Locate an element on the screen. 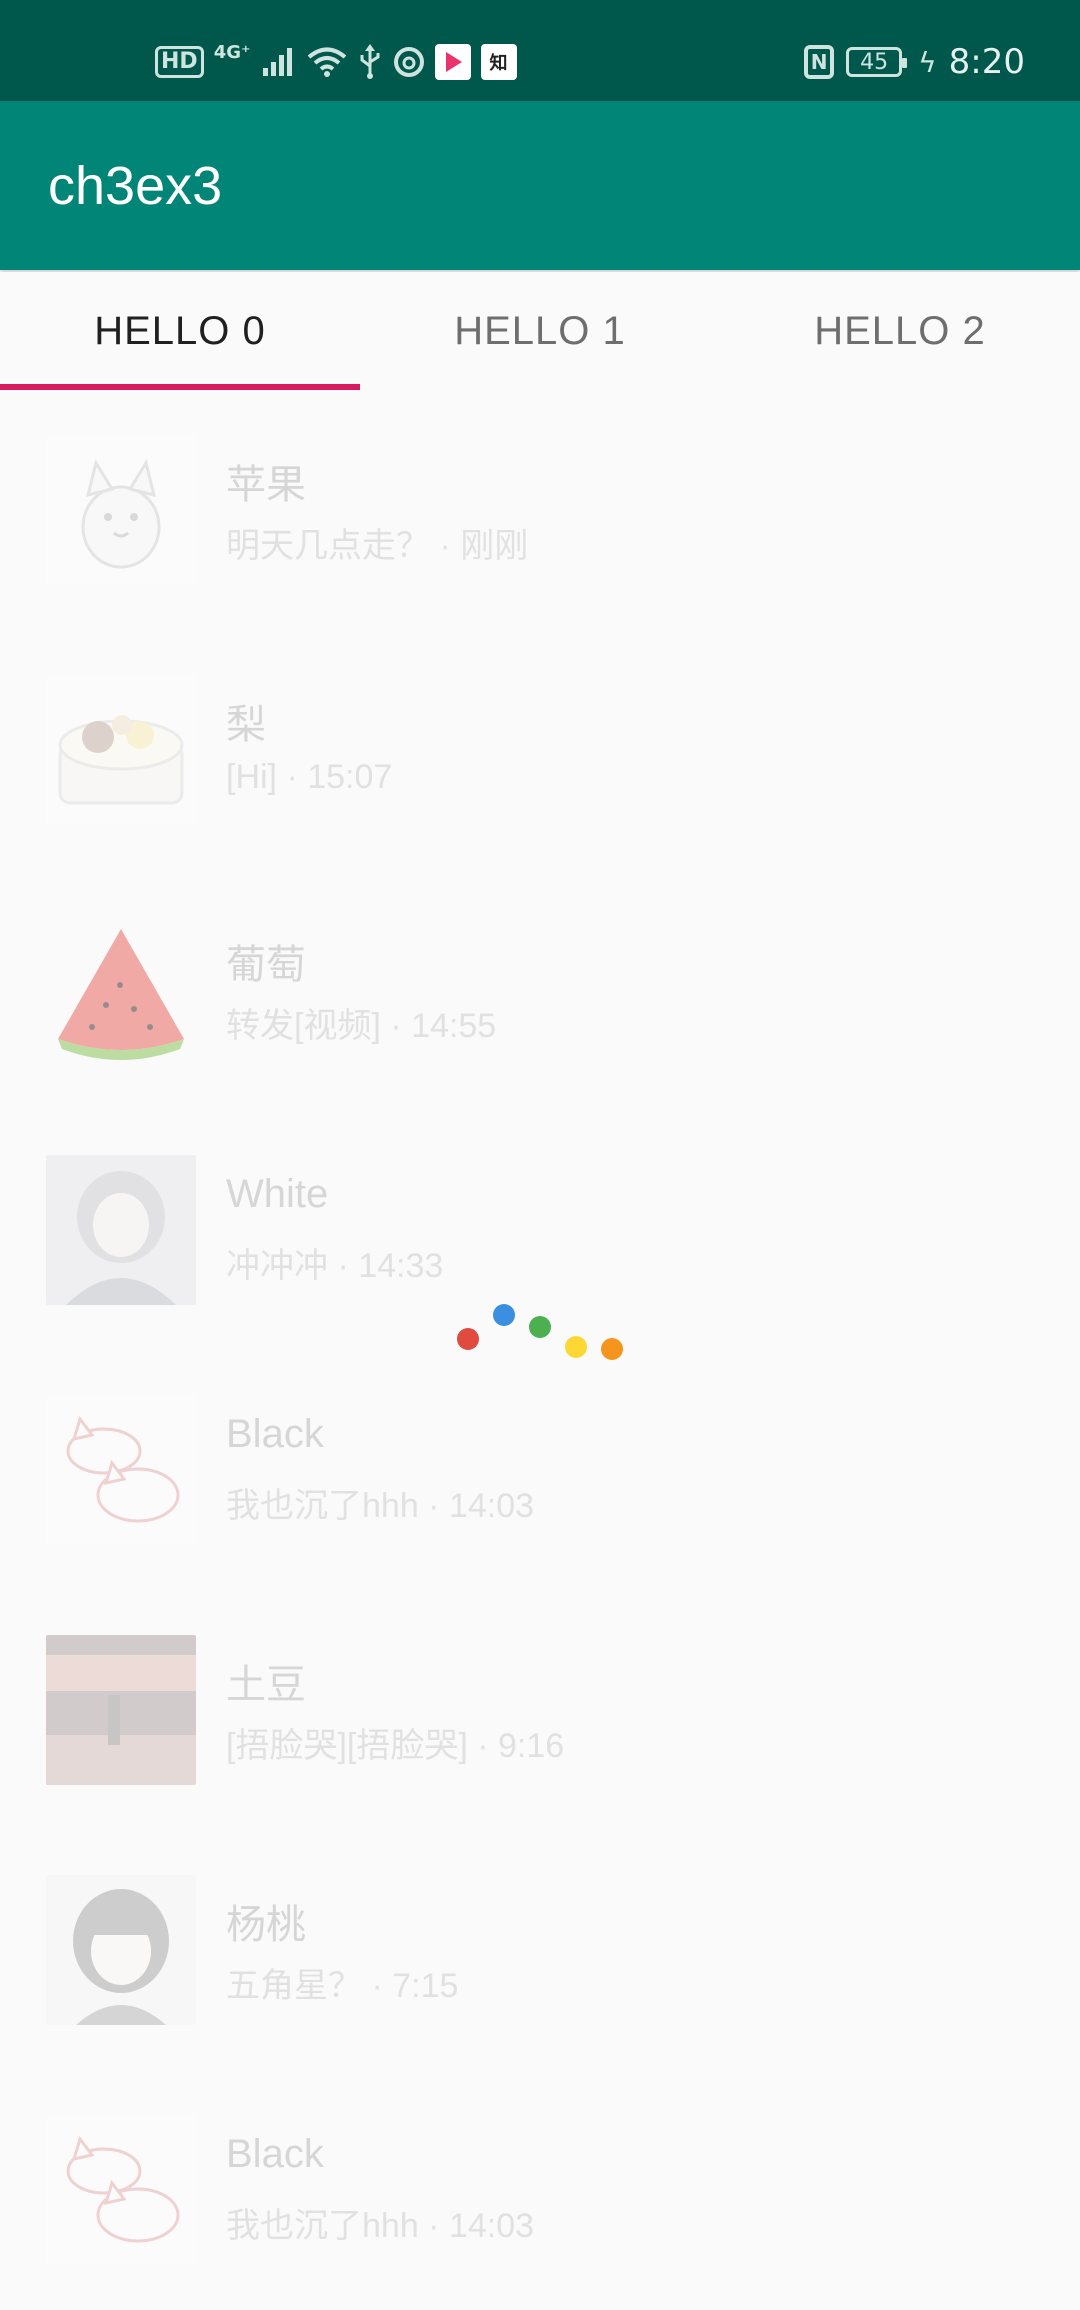 The height and width of the screenshot is (2310, 1080). contact-name: 梨 is located at coordinates (246, 725).